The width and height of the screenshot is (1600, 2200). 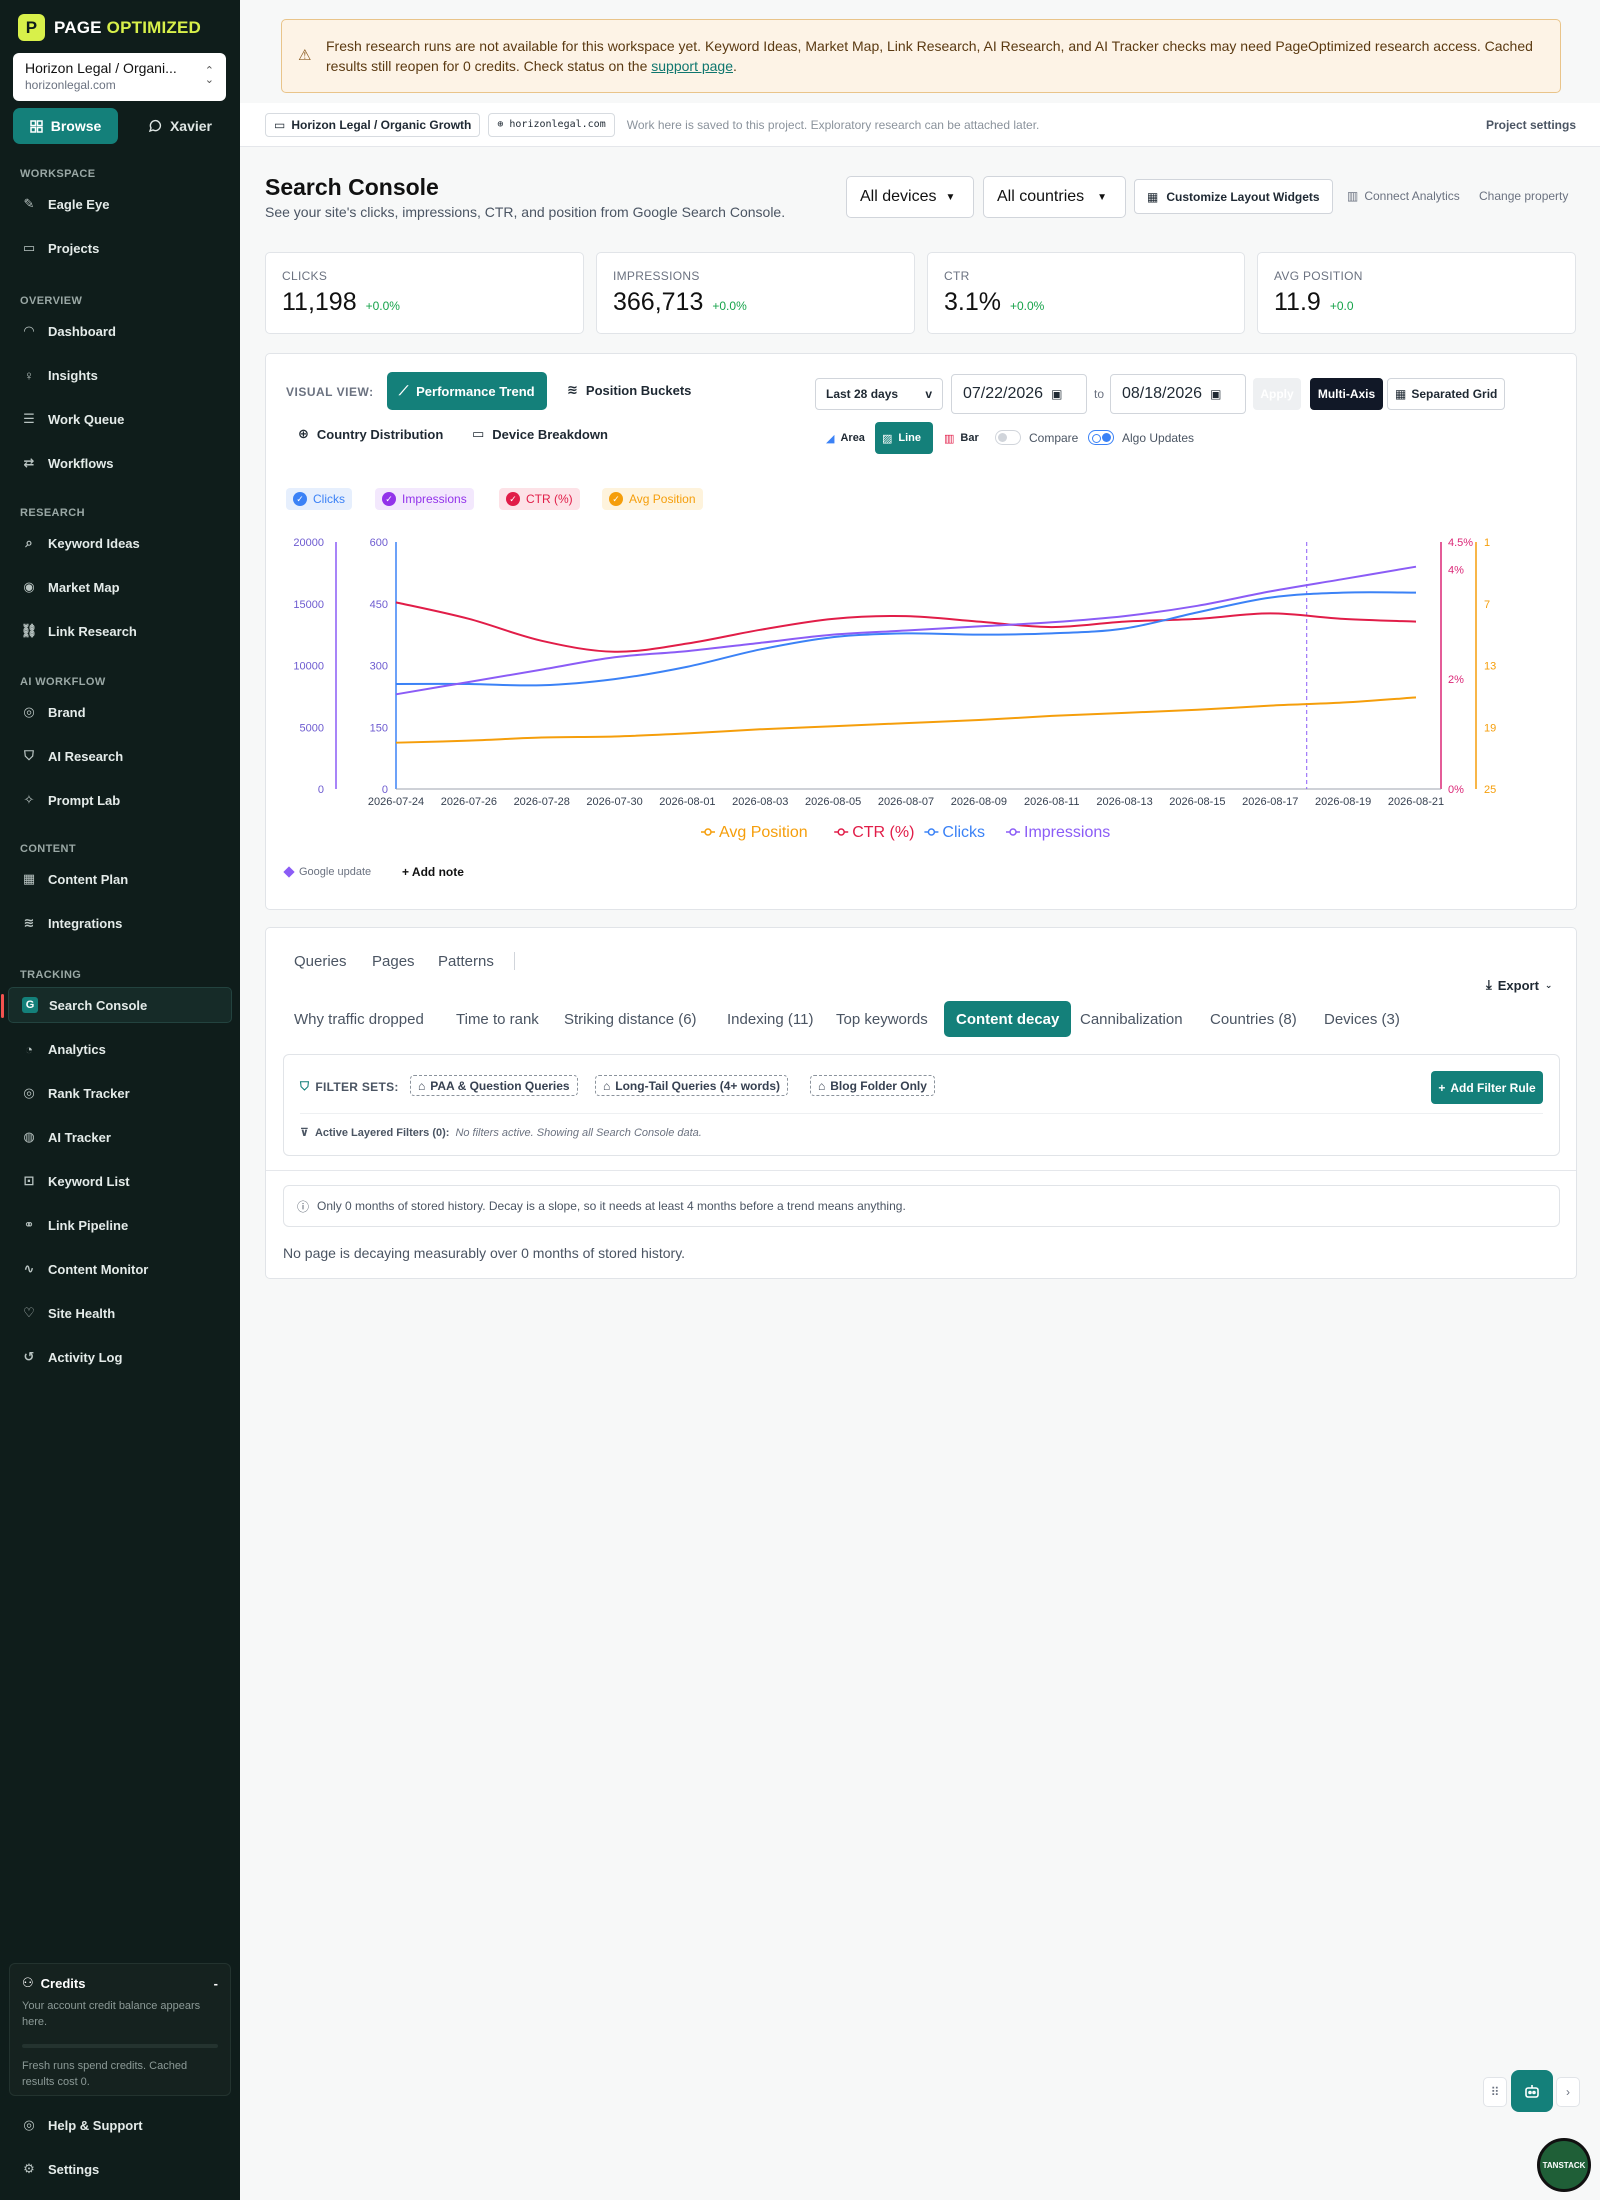 I want to click on credits-collapse-button: -, so click(x=216, y=1983).